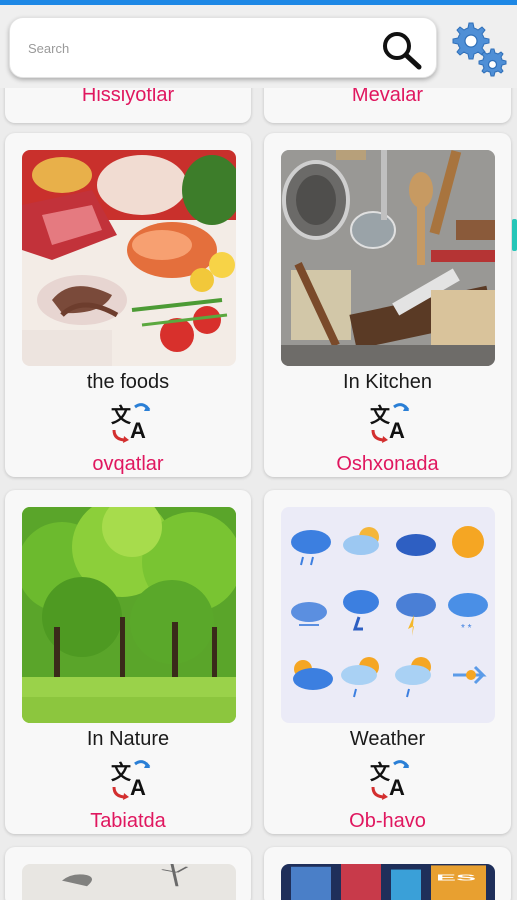 The height and width of the screenshot is (900, 517). Describe the element at coordinates (402, 50) in the screenshot. I see `search-icon` at that location.